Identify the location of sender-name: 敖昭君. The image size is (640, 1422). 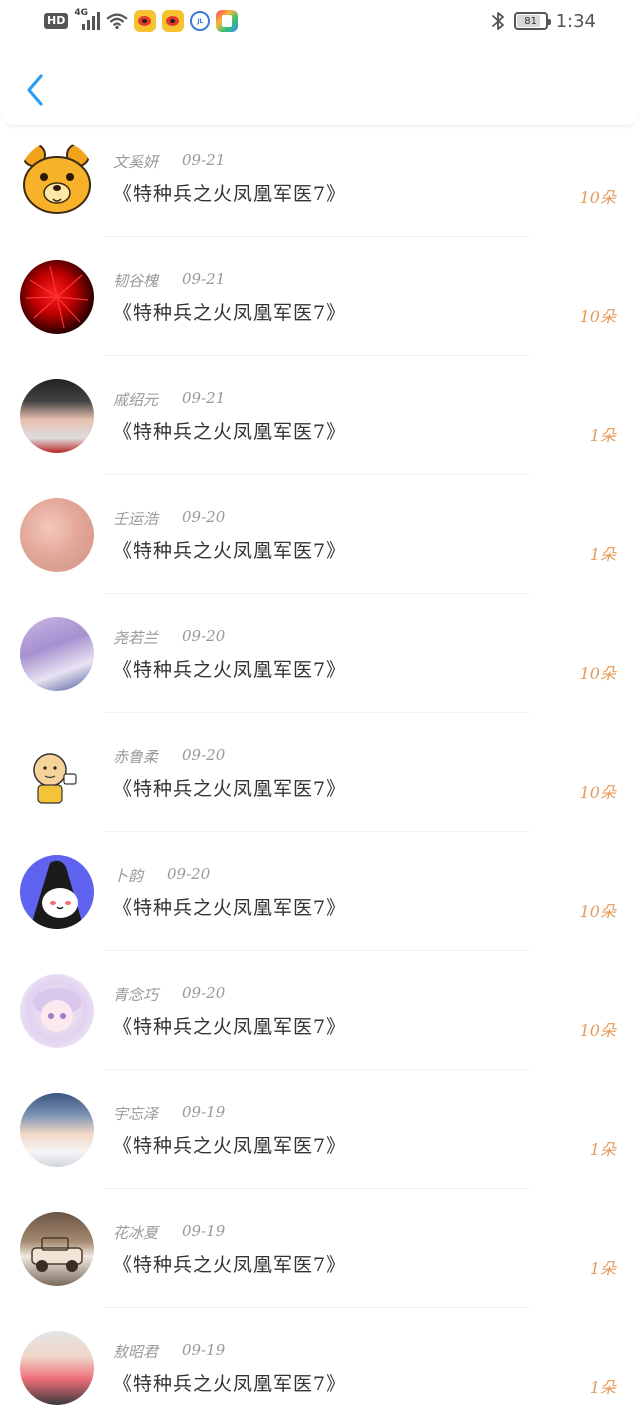
(136, 1352).